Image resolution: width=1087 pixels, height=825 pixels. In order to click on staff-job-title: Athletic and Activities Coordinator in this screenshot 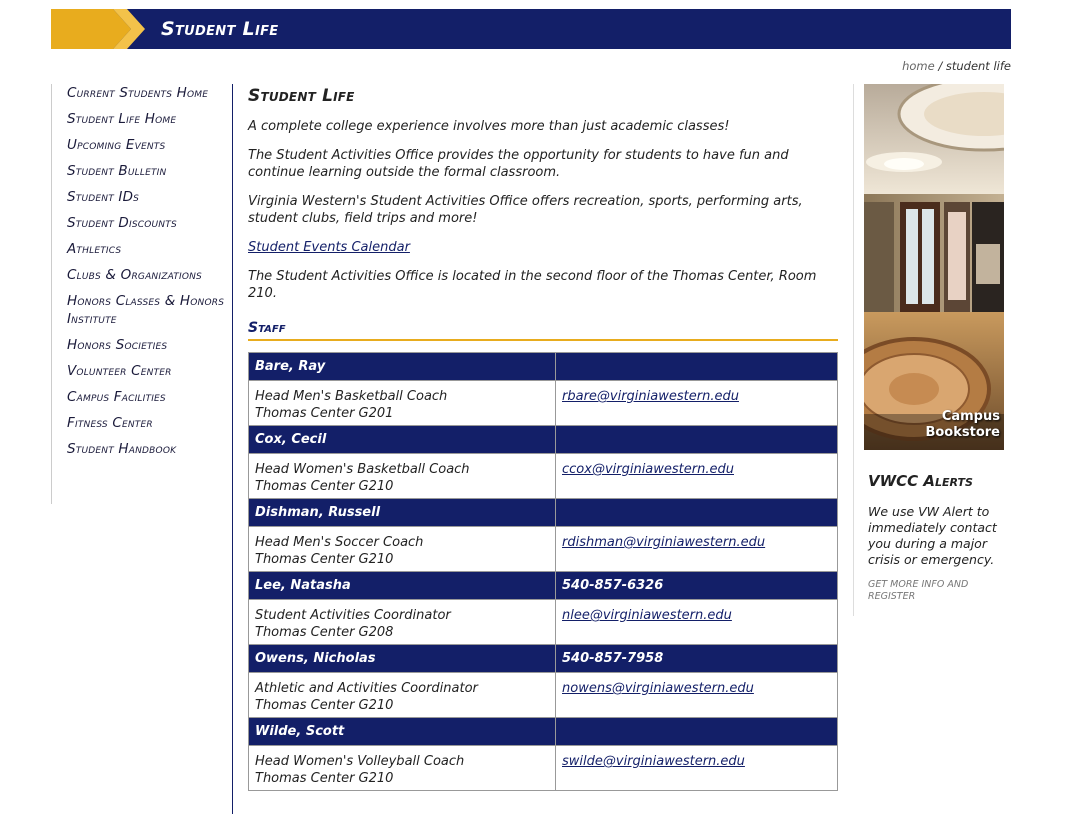, I will do `click(366, 688)`.